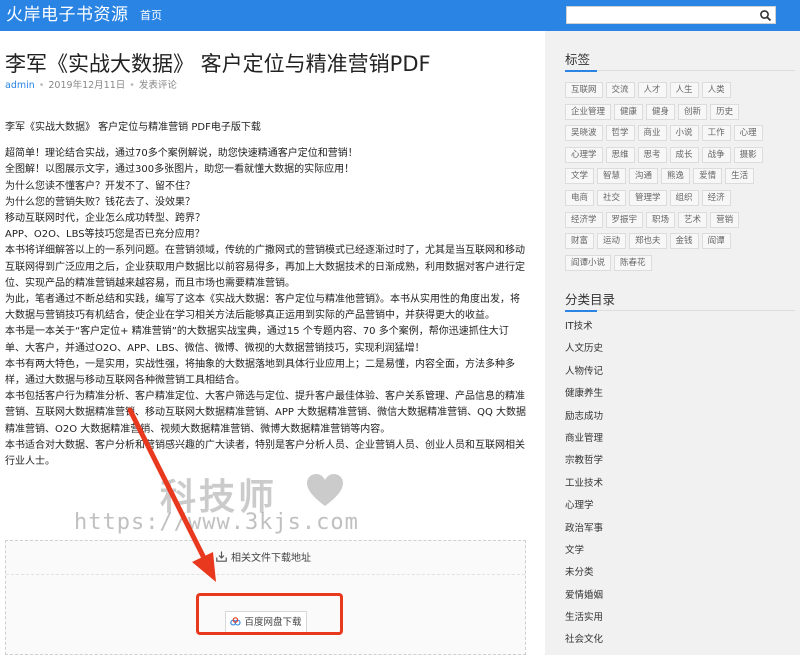  Describe the element at coordinates (748, 133) in the screenshot. I see `tag-link: 心理` at that location.